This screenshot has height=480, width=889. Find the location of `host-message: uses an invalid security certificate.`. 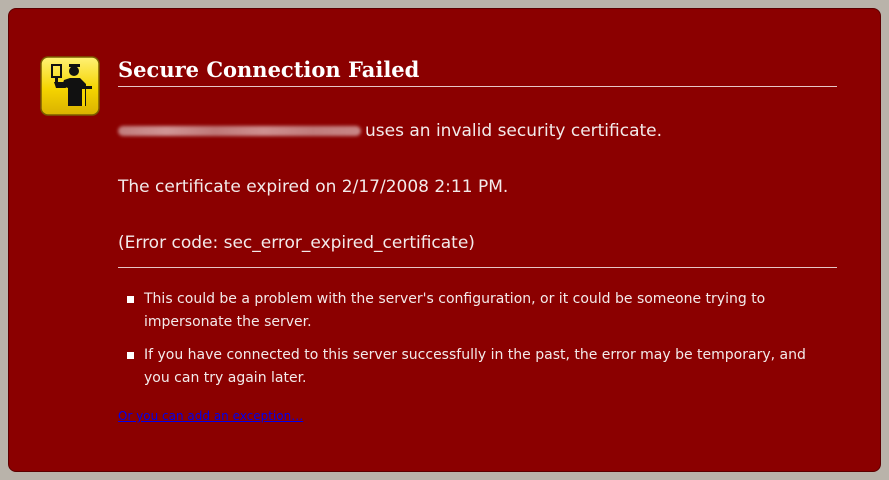

host-message: uses an invalid security certificate. is located at coordinates (390, 131).